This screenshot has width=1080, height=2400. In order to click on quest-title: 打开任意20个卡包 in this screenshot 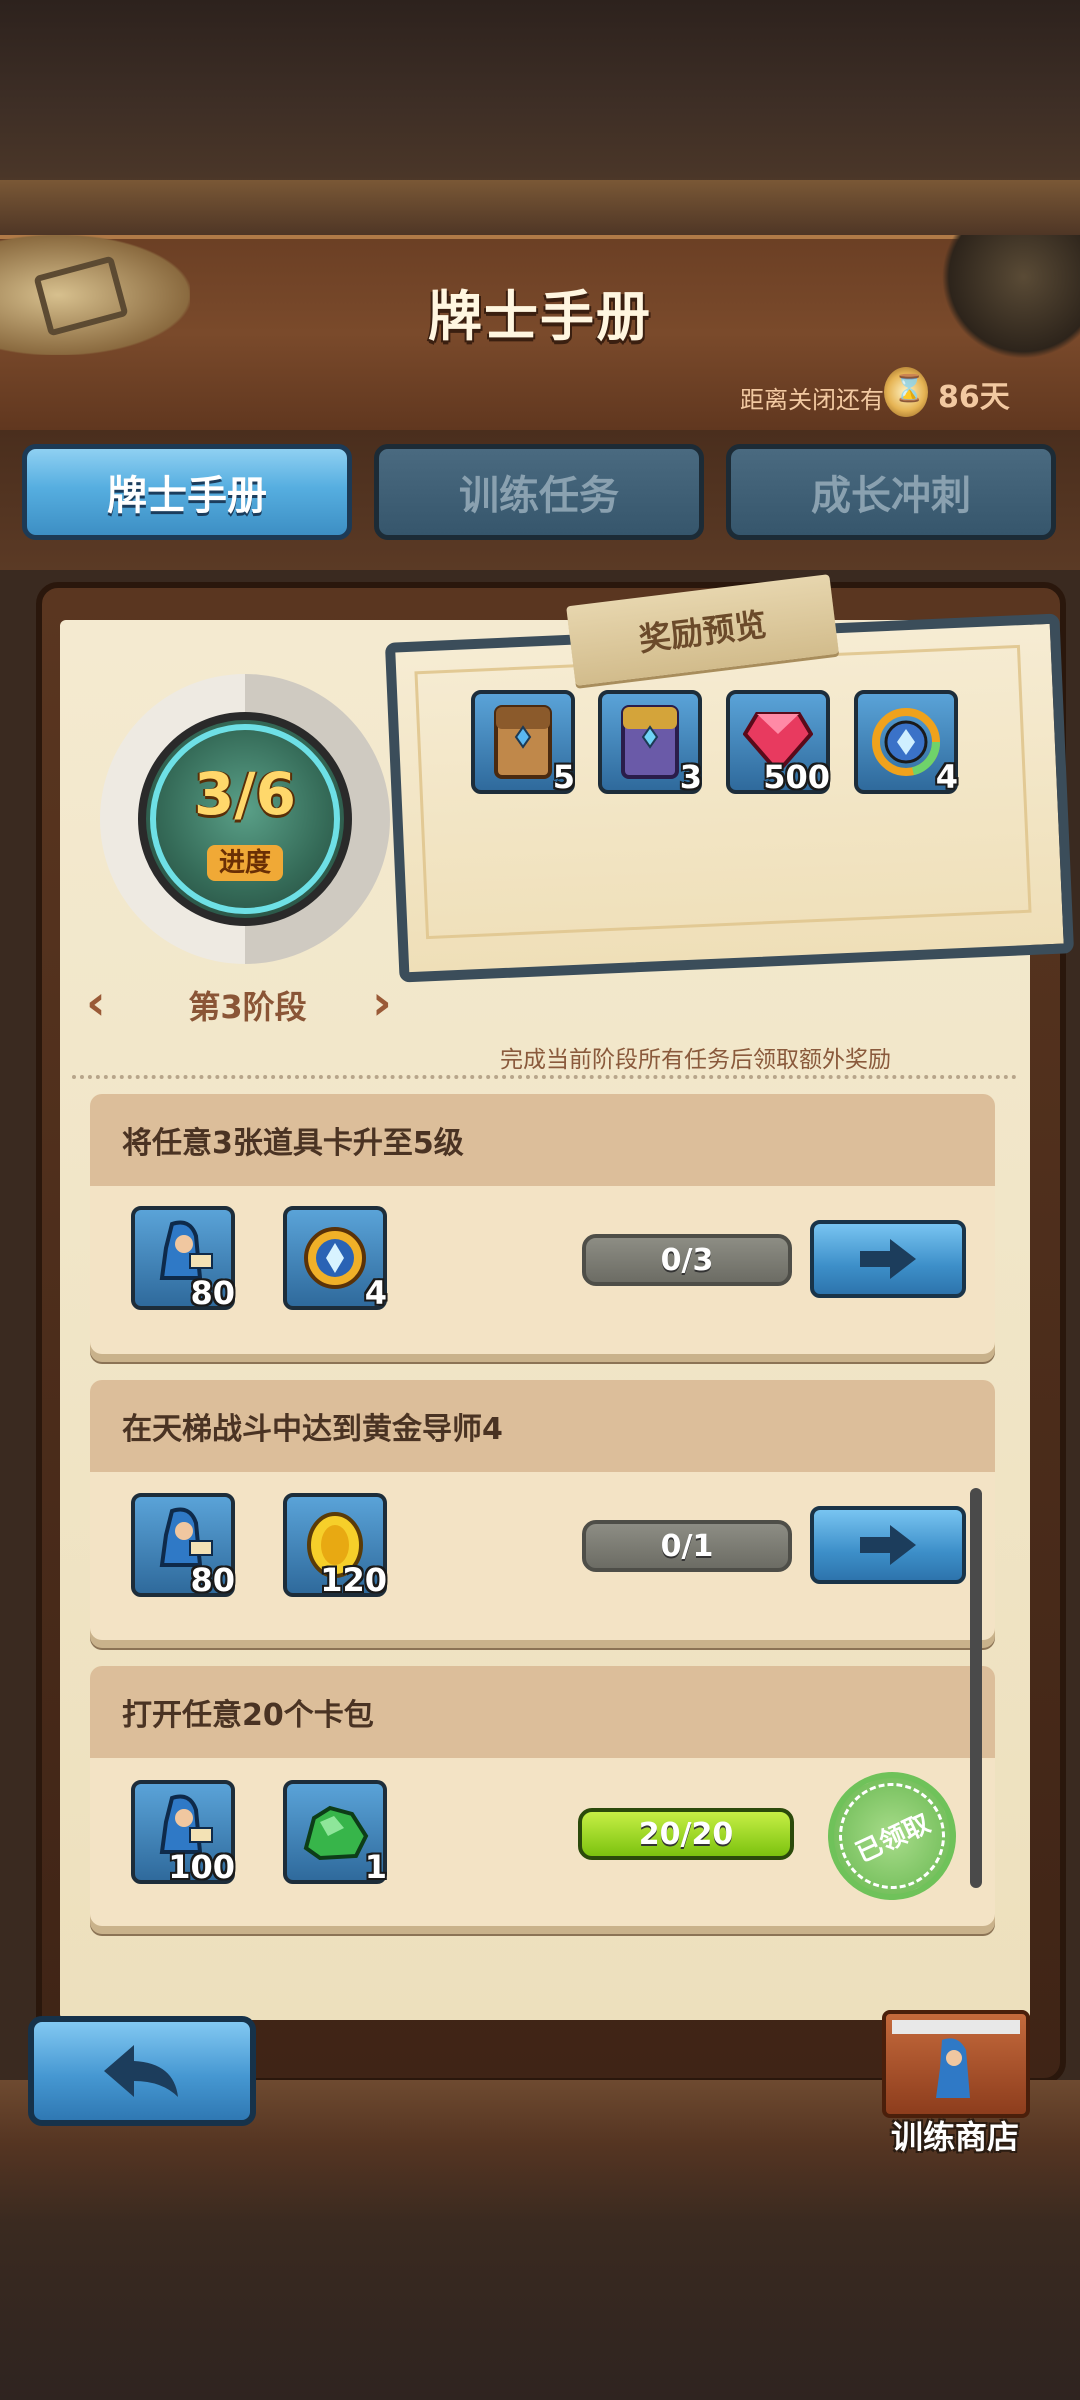, I will do `click(542, 1712)`.